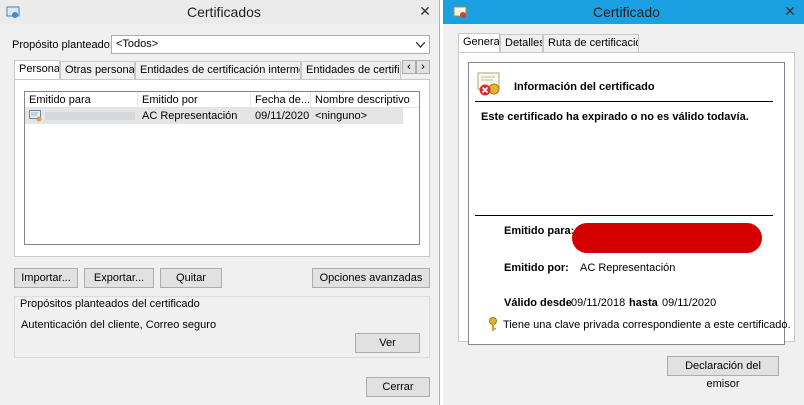 The width and height of the screenshot is (804, 405). What do you see at coordinates (81, 100) in the screenshot?
I see `column-header-emitido-para: Emitido para` at bounding box center [81, 100].